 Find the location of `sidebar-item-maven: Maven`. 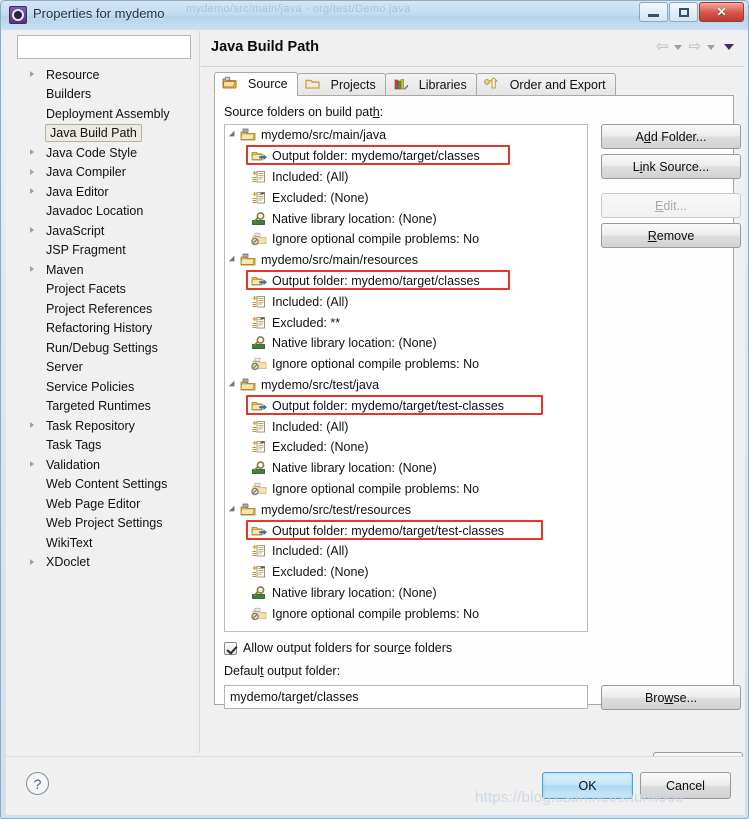

sidebar-item-maven: Maven is located at coordinates (104, 270).